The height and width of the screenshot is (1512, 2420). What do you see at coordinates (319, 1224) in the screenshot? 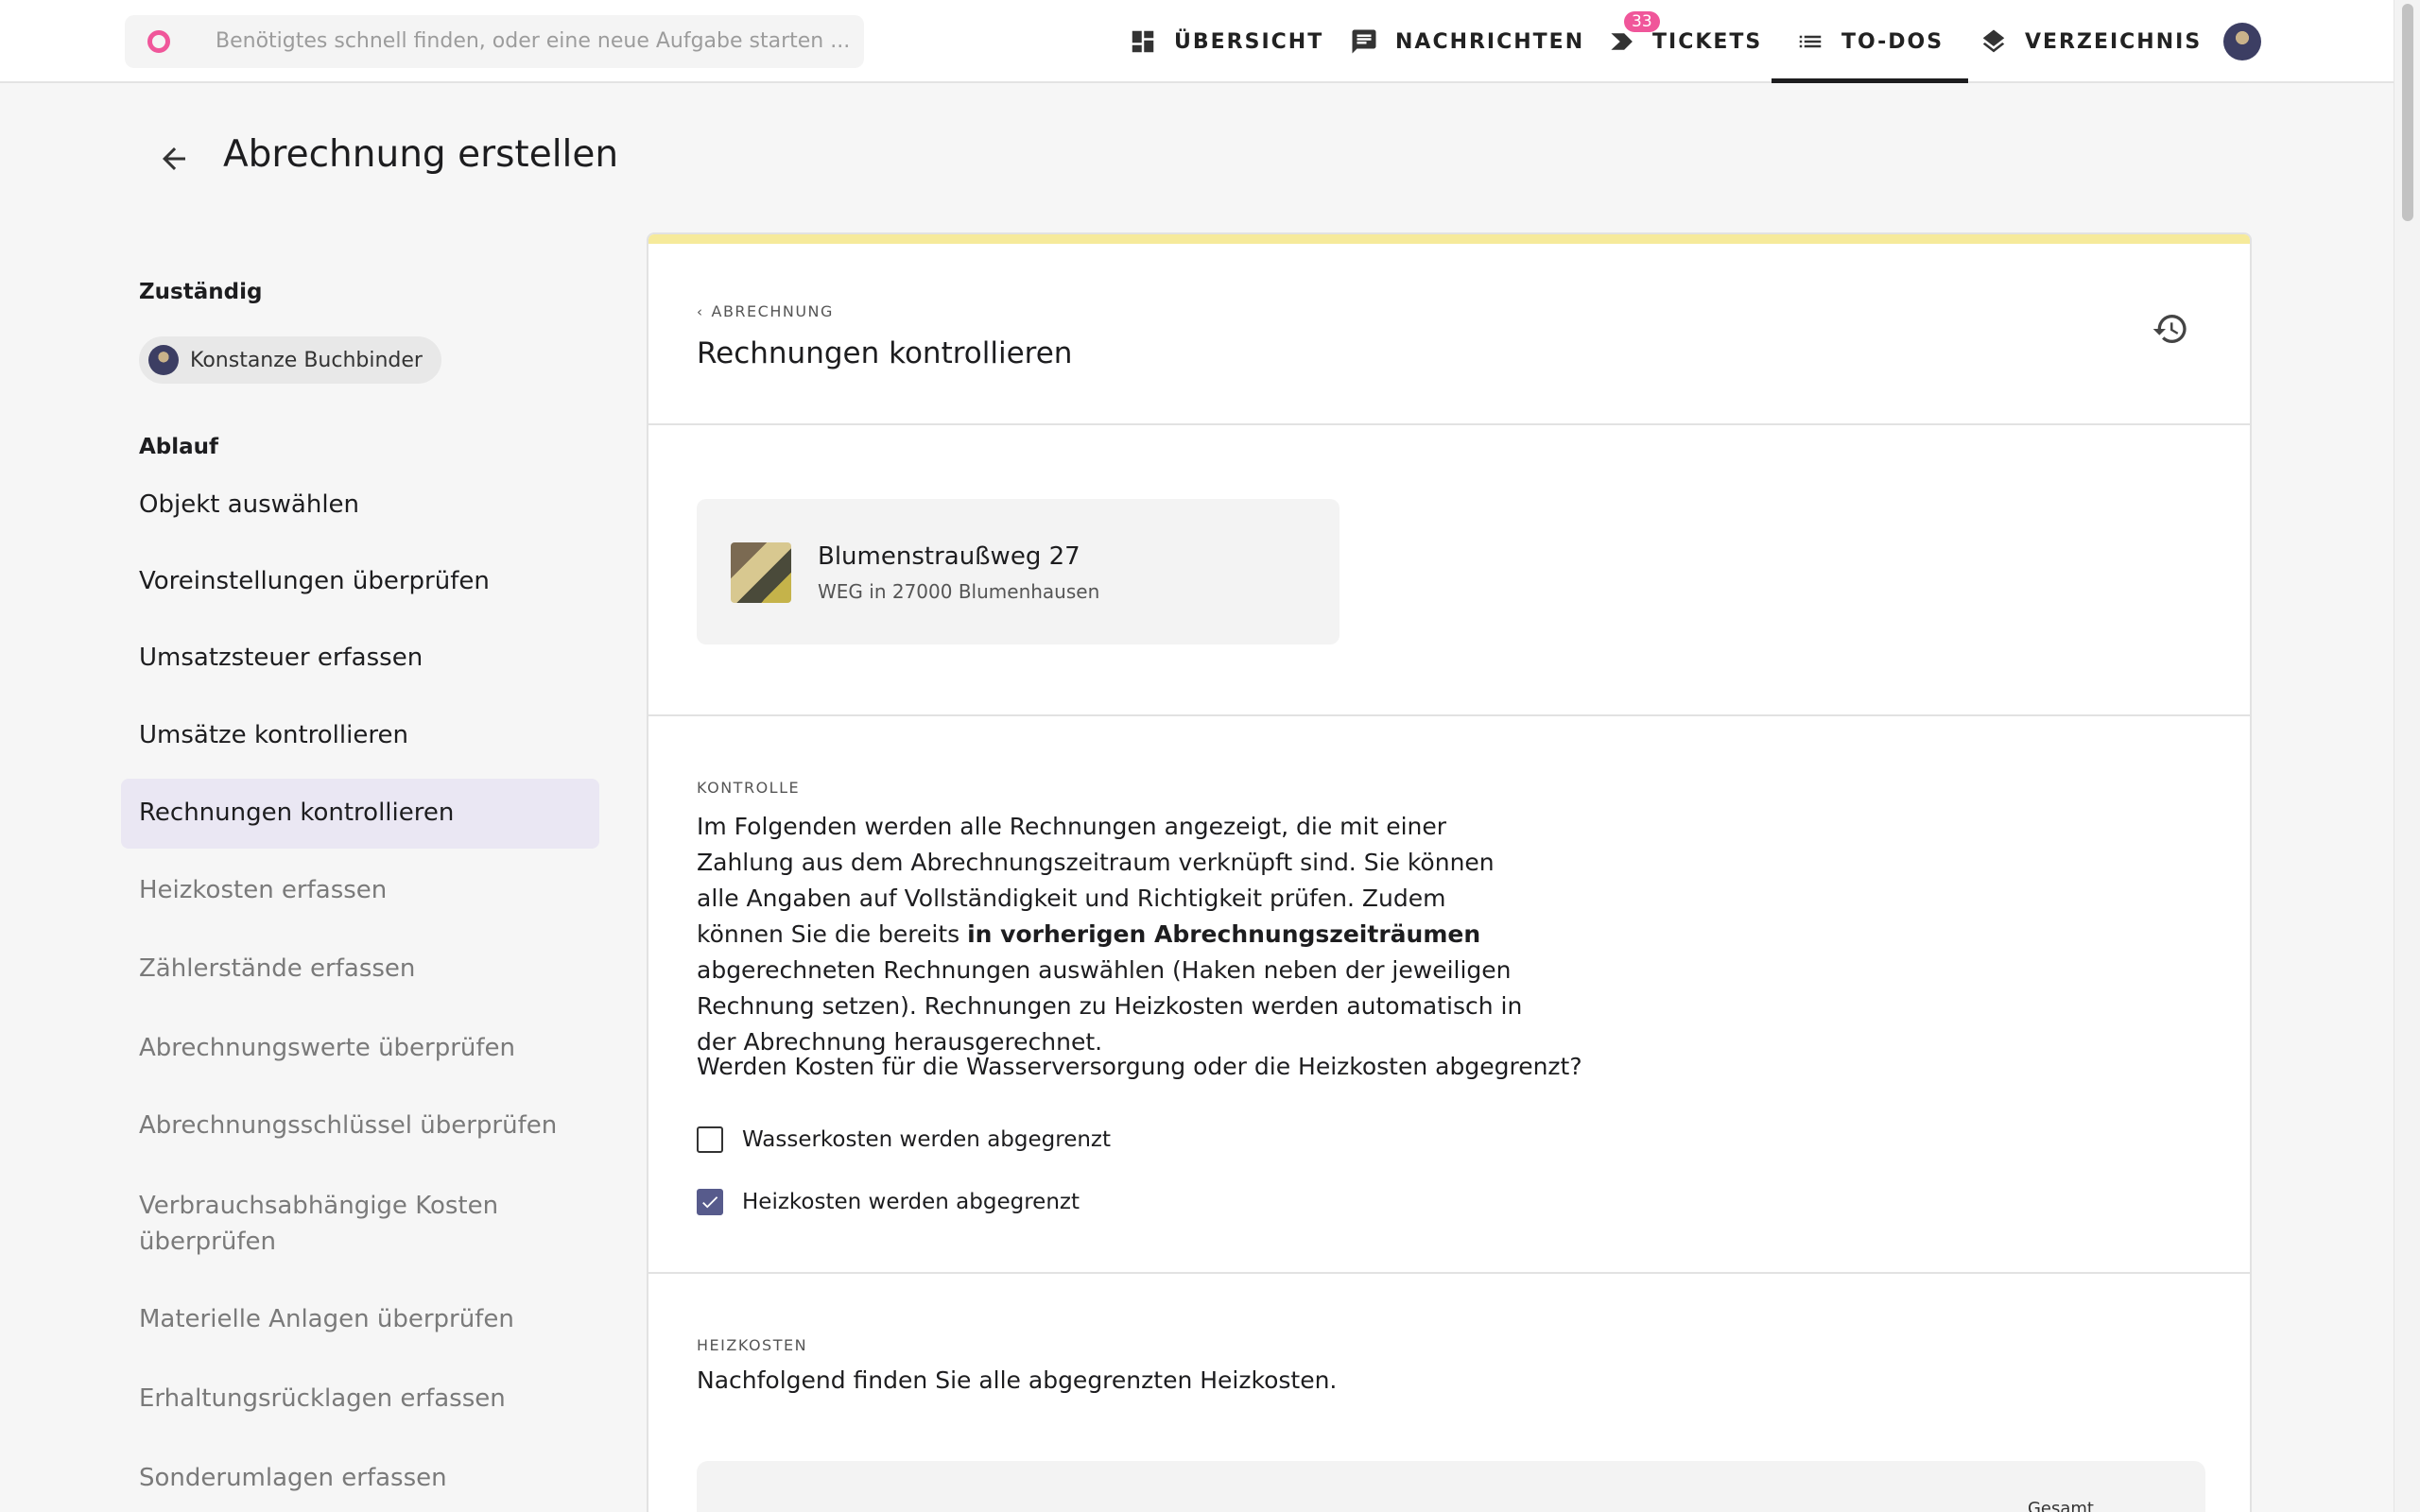
I see `step-item: Verbrauchsabhängige Kosten überprüfen` at bounding box center [319, 1224].